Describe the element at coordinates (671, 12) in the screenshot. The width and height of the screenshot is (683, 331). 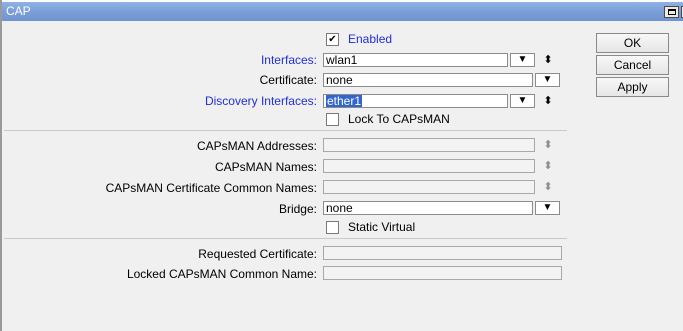
I see `maximize-icon` at that location.